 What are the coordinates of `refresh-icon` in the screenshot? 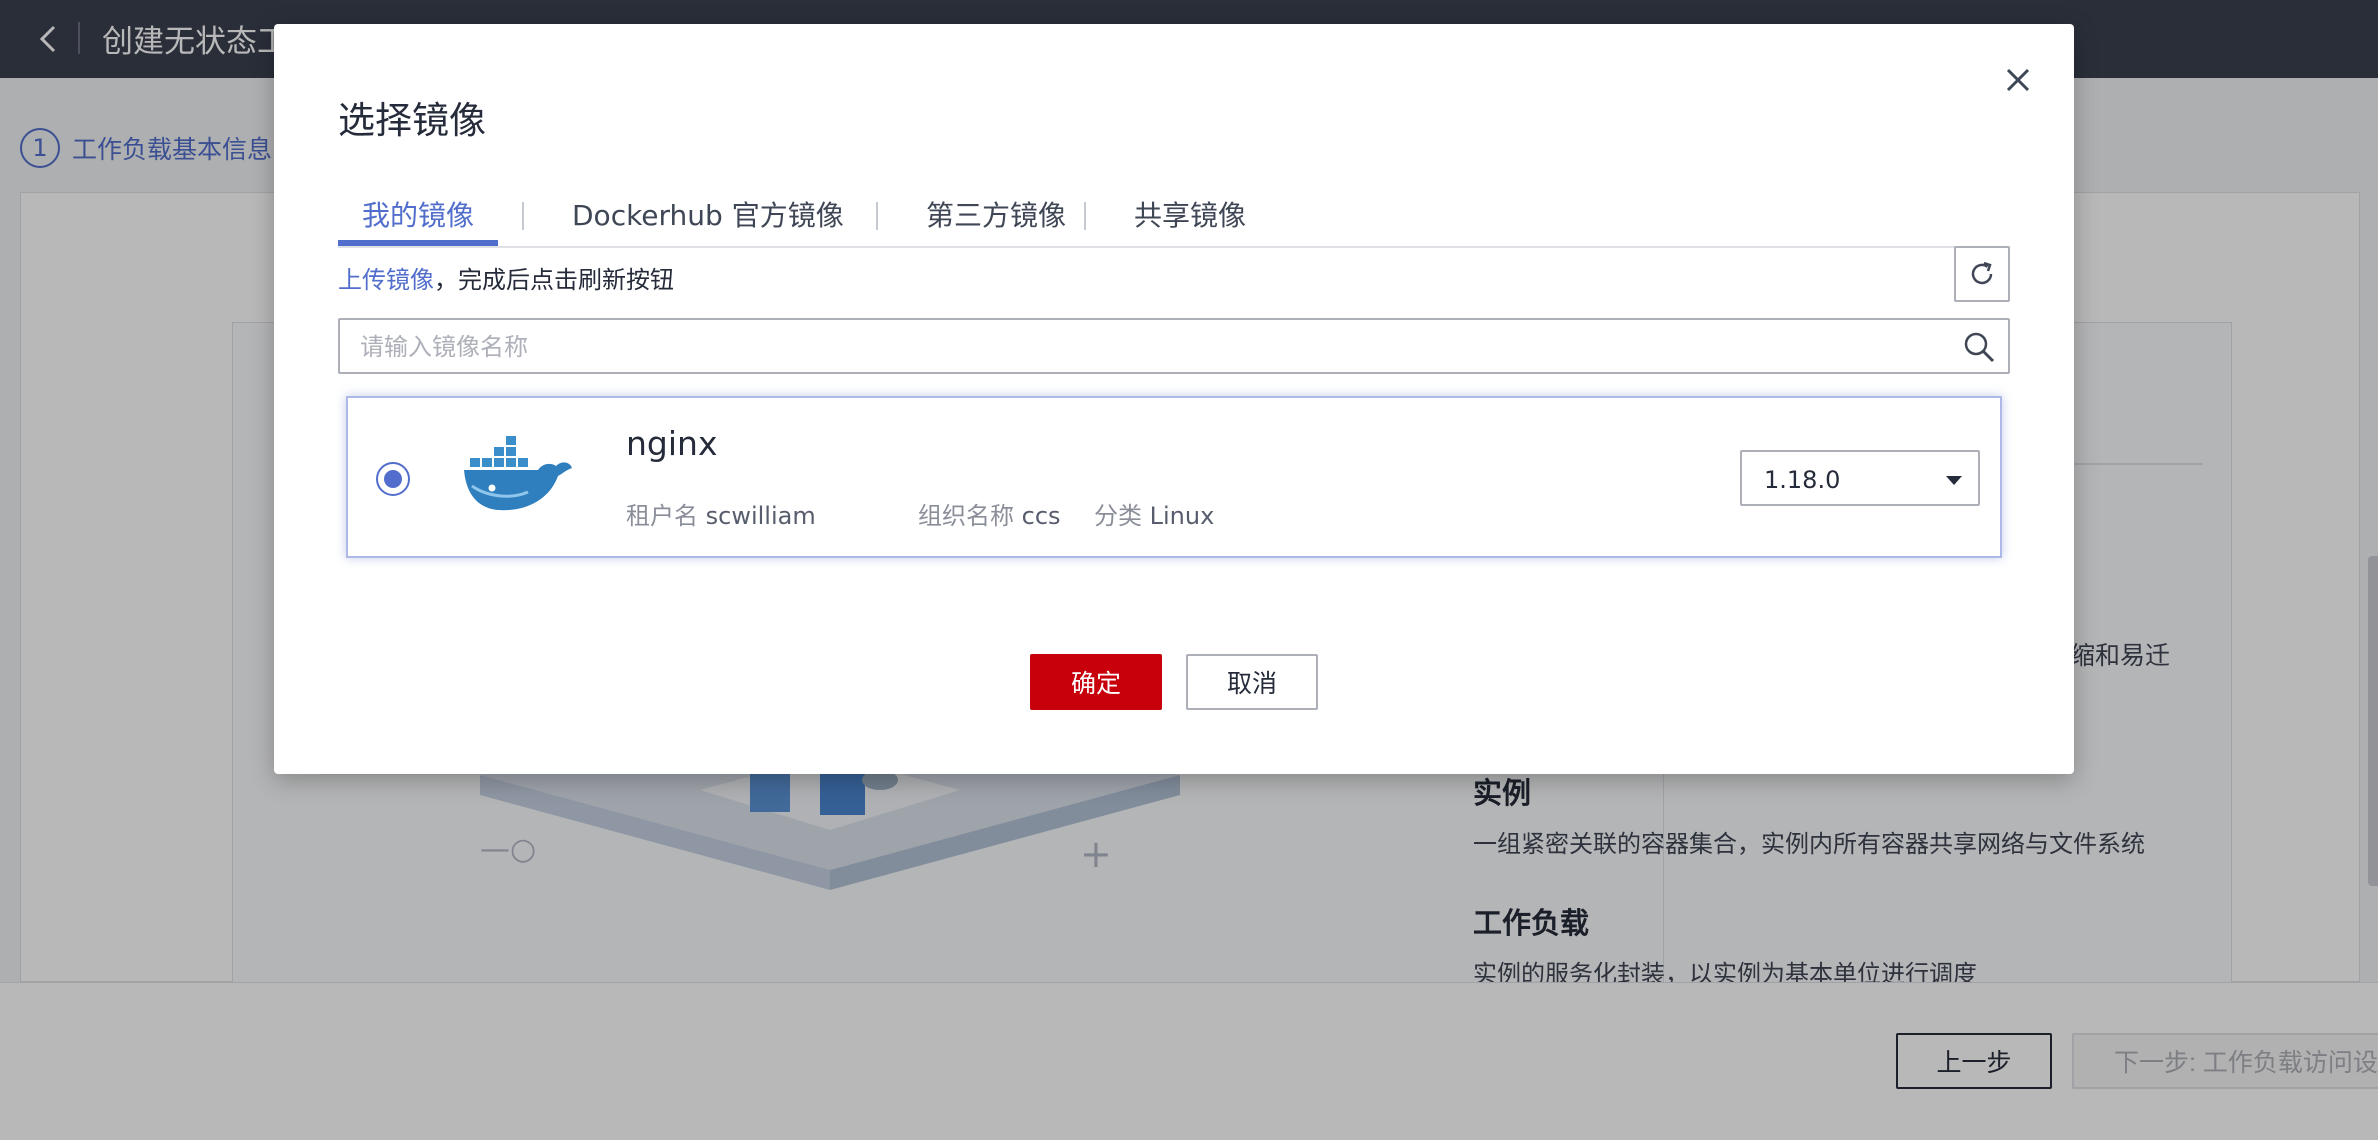 It's located at (1982, 273).